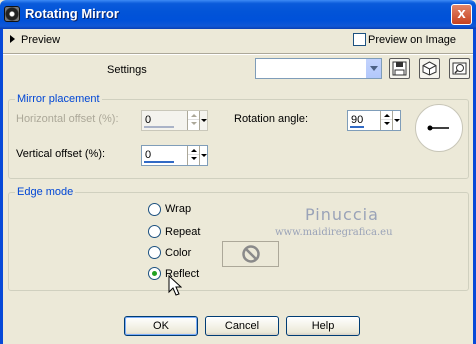  What do you see at coordinates (357, 127) in the screenshot?
I see `rotation-angle-slider` at bounding box center [357, 127].